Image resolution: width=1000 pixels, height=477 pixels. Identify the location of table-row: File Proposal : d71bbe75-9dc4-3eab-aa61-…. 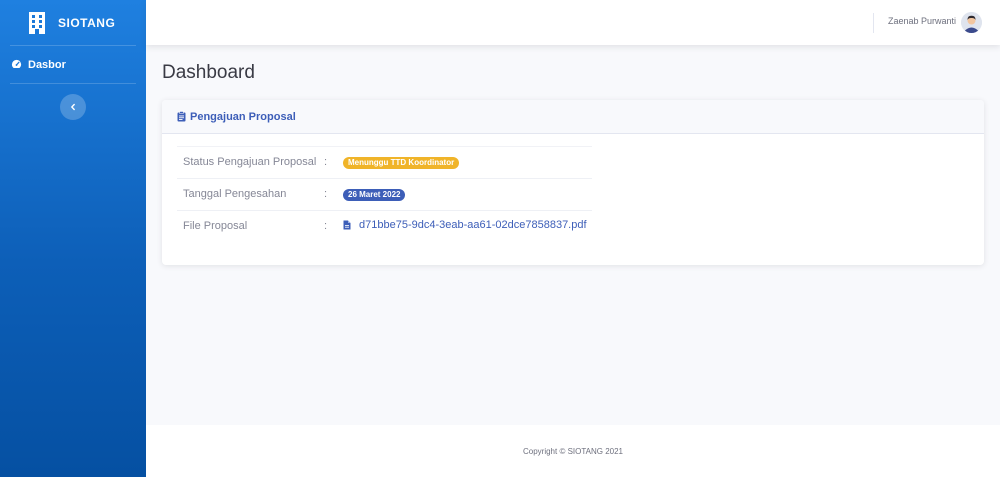
(384, 226).